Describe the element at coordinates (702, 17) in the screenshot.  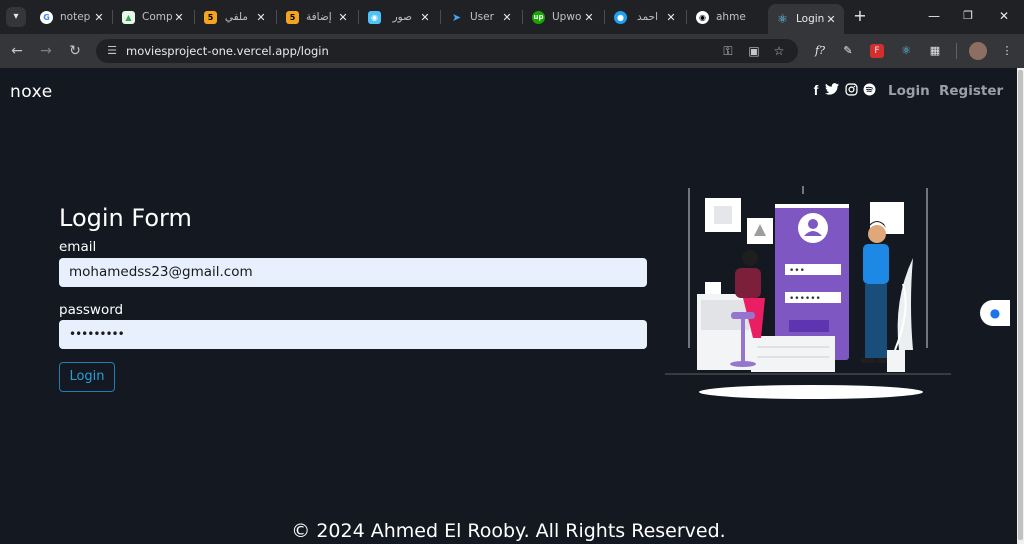
I see `github-icon: ◉` at that location.